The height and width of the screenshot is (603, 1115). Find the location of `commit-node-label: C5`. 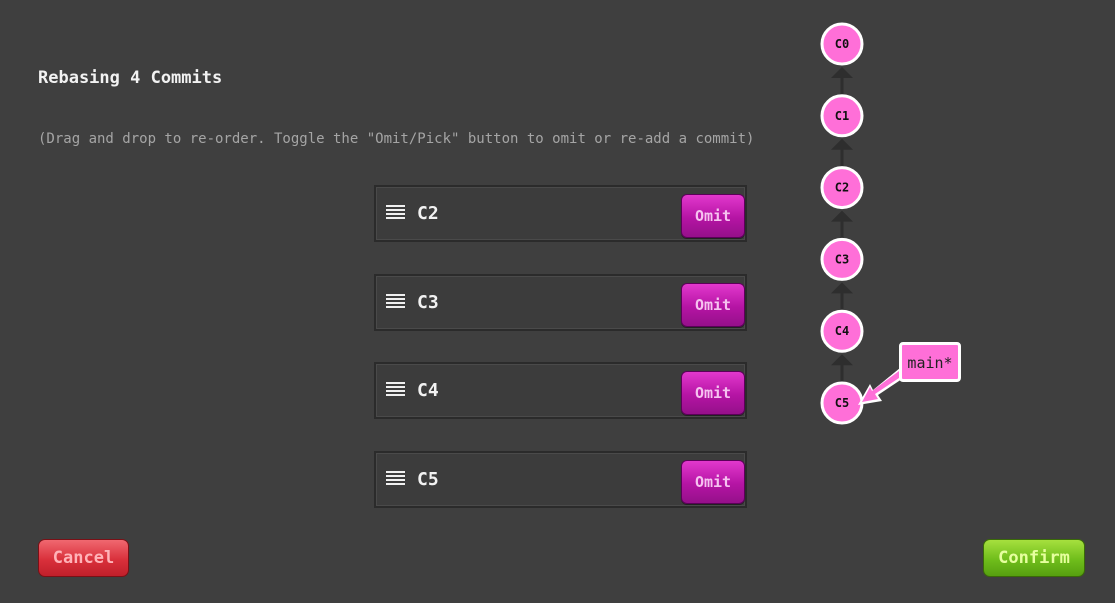

commit-node-label: C5 is located at coordinates (842, 403).